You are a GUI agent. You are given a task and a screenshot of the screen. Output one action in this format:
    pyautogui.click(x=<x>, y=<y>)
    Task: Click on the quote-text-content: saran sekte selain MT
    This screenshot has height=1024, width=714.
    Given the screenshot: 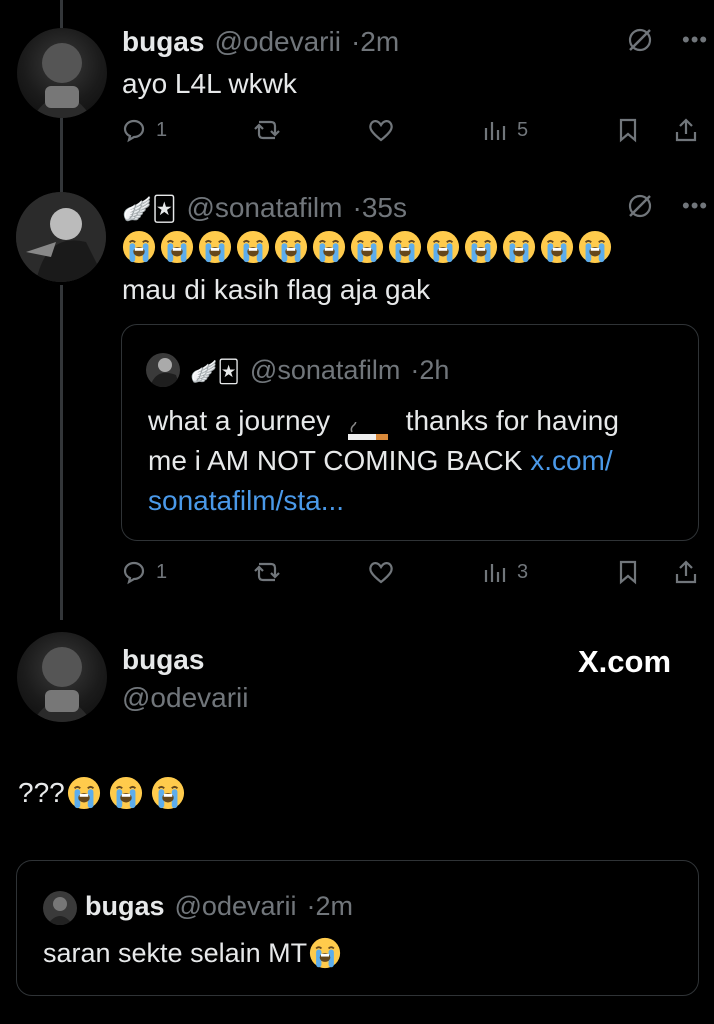 What is the action you would take?
    pyautogui.click(x=175, y=952)
    